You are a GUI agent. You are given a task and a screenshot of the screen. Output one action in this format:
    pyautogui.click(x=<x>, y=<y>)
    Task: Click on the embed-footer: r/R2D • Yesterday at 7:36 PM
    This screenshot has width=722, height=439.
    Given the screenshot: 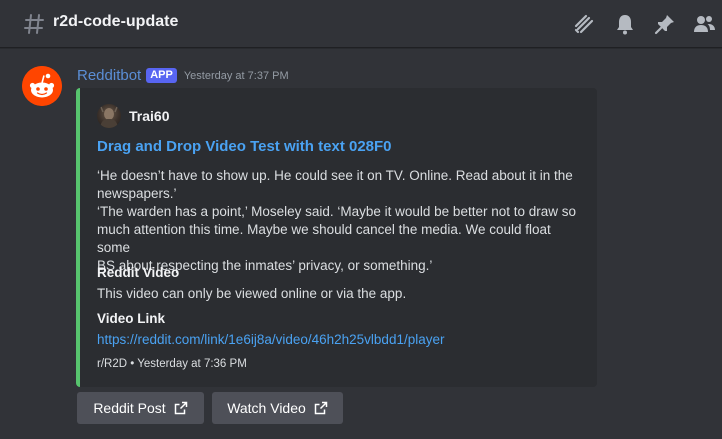 What is the action you would take?
    pyautogui.click(x=172, y=364)
    